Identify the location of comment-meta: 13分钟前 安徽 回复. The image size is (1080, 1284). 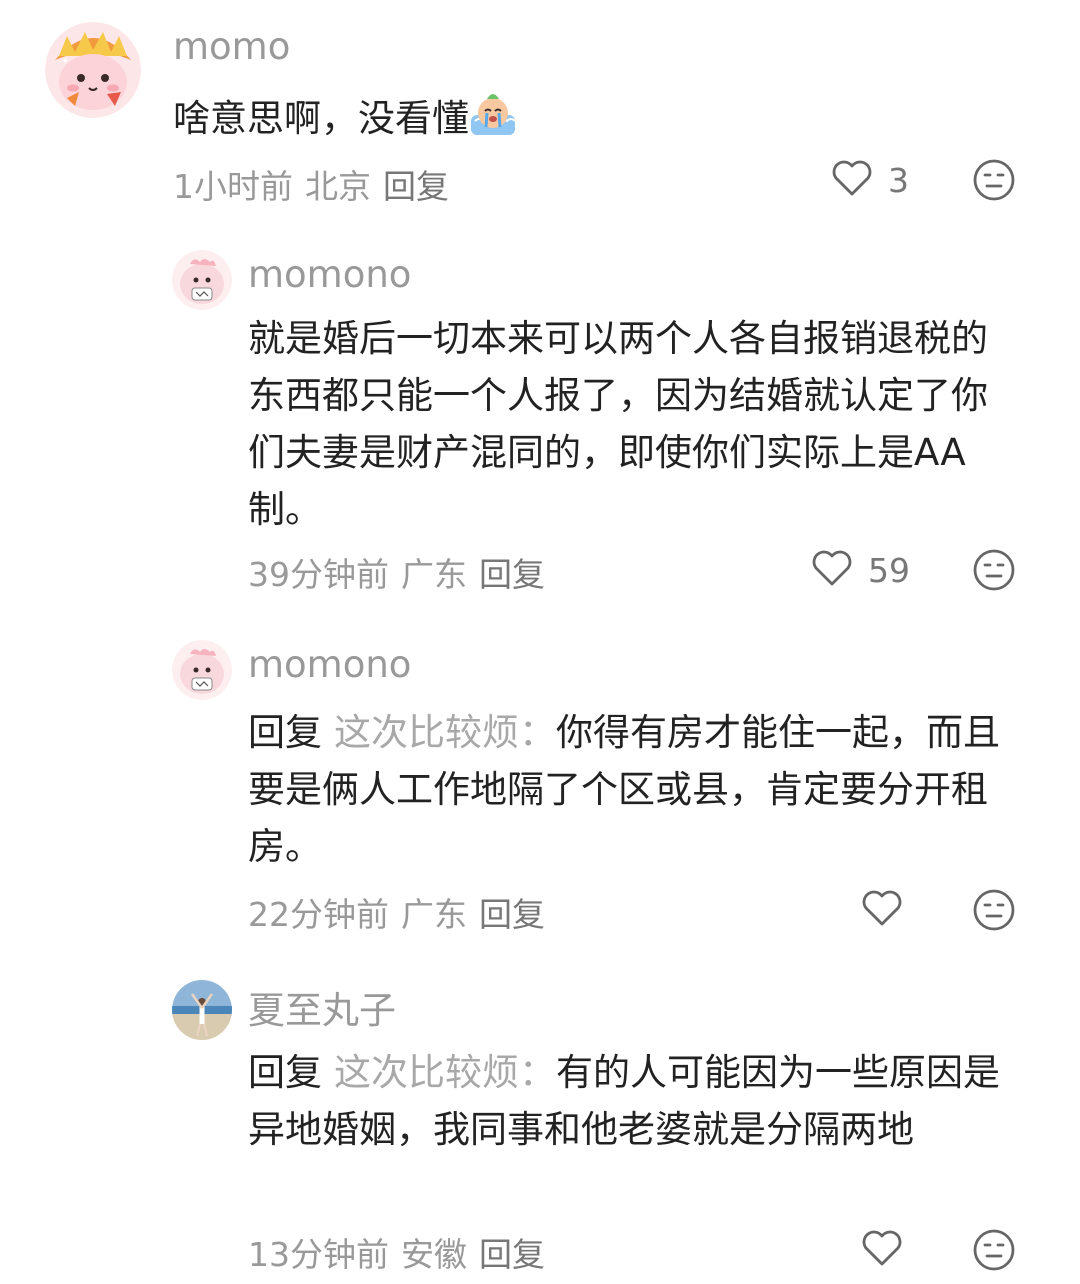
(402, 1252).